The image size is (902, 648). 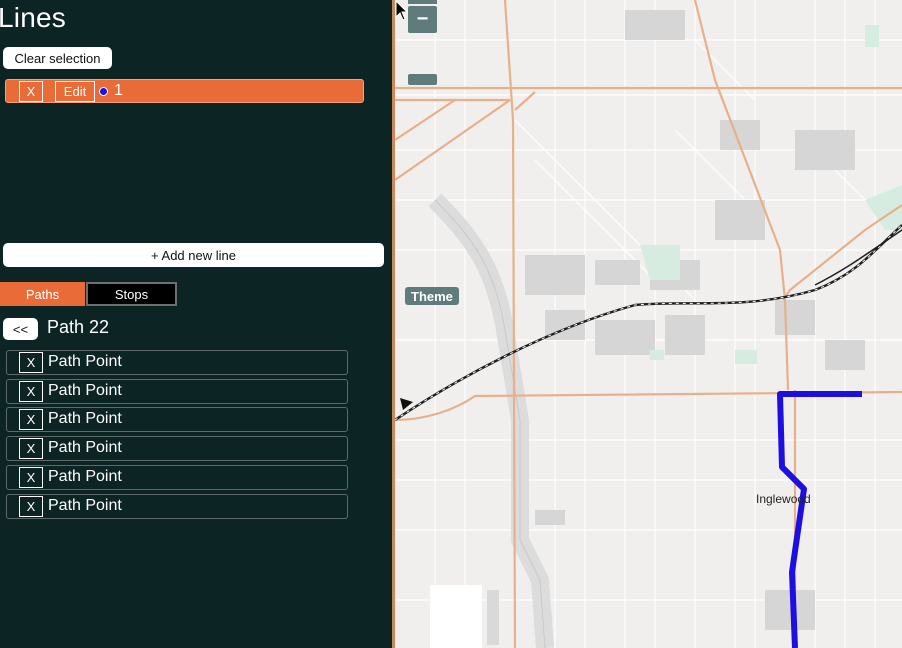 I want to click on mouse-cursor-icon, so click(x=402, y=10).